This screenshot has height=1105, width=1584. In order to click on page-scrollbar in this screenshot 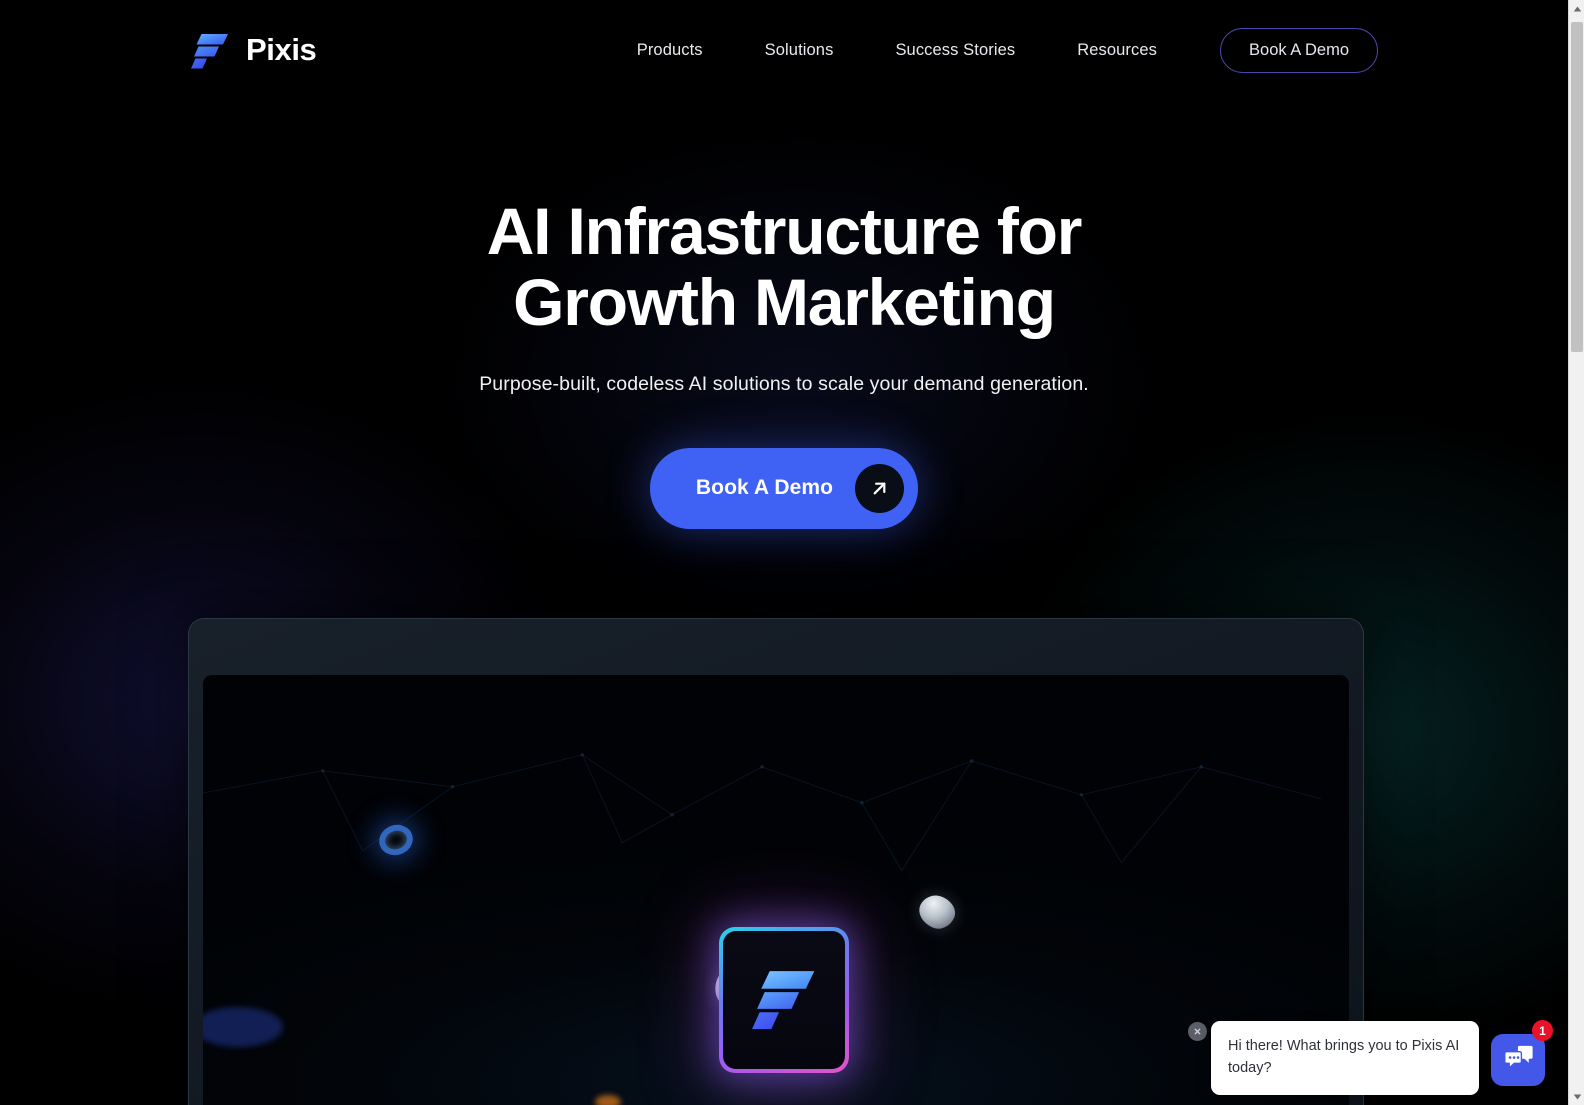, I will do `click(1576, 552)`.